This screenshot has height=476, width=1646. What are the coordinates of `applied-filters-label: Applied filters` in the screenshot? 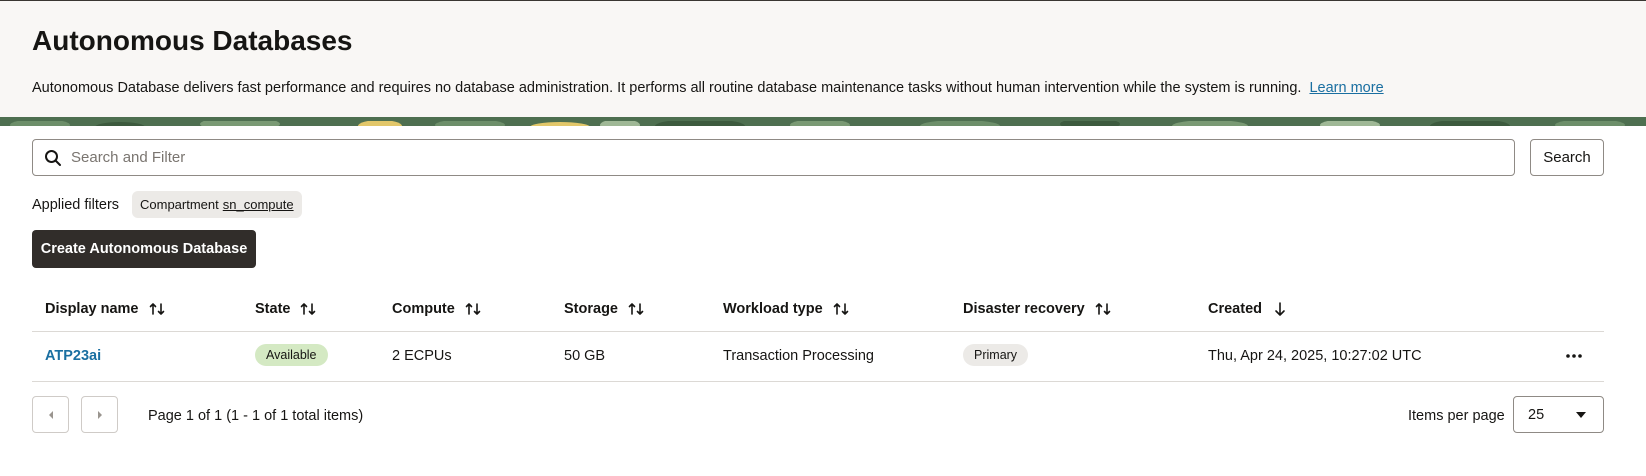 It's located at (76, 205).